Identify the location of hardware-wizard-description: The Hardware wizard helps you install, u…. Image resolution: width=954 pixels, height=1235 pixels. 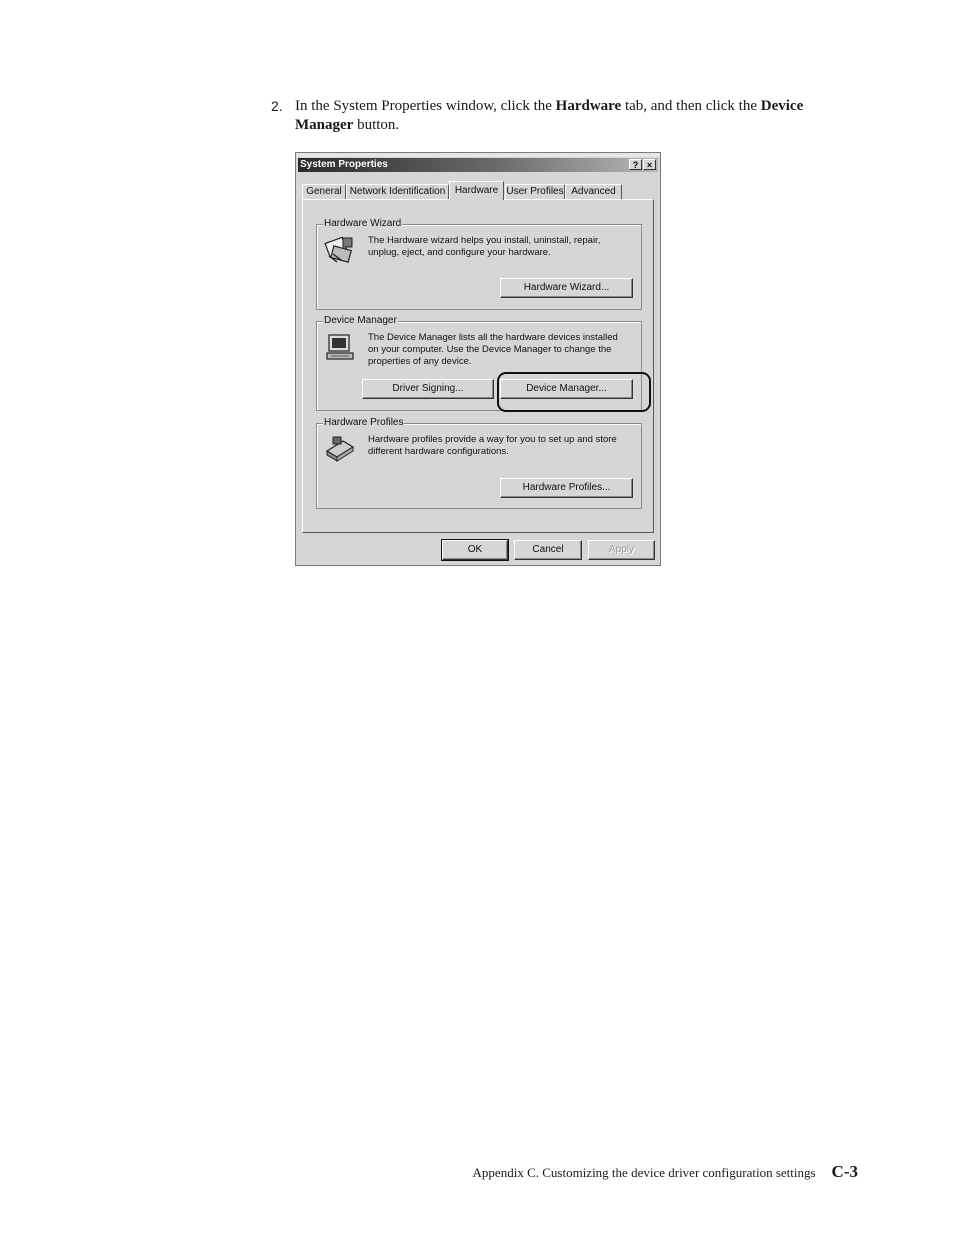
(484, 246).